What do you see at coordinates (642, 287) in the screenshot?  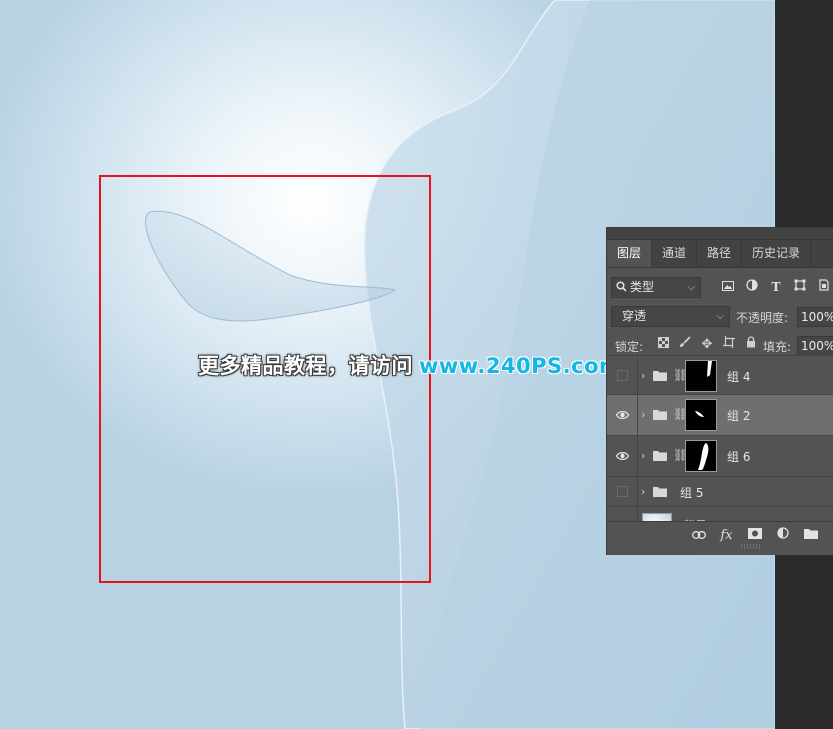 I see `filter-kind-label: 类型` at bounding box center [642, 287].